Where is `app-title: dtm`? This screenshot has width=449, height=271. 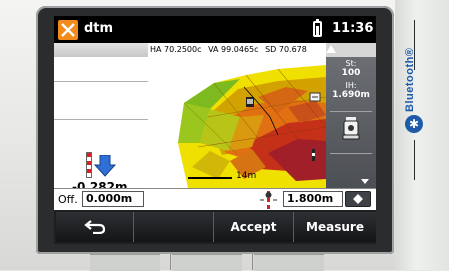
app-title: dtm is located at coordinates (99, 28).